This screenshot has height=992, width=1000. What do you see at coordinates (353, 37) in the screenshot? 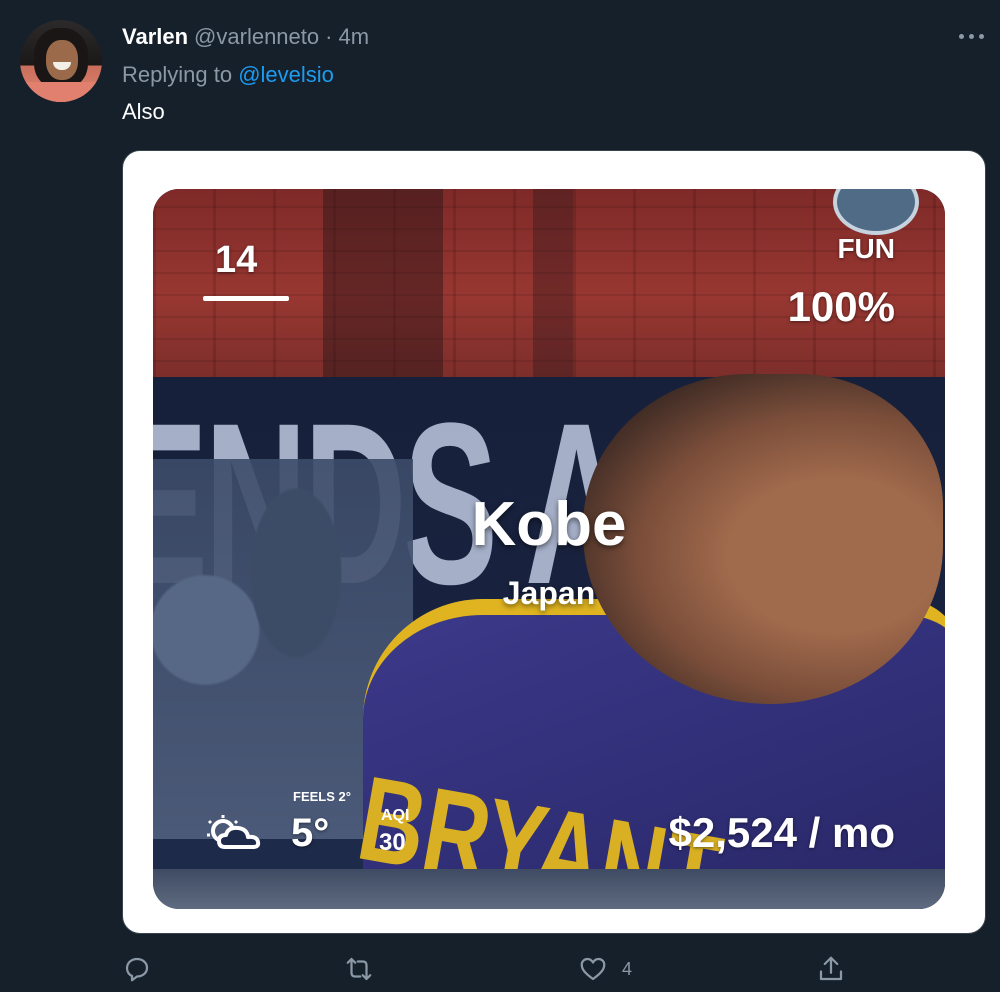
I see `tweet-timestamp: 4m` at bounding box center [353, 37].